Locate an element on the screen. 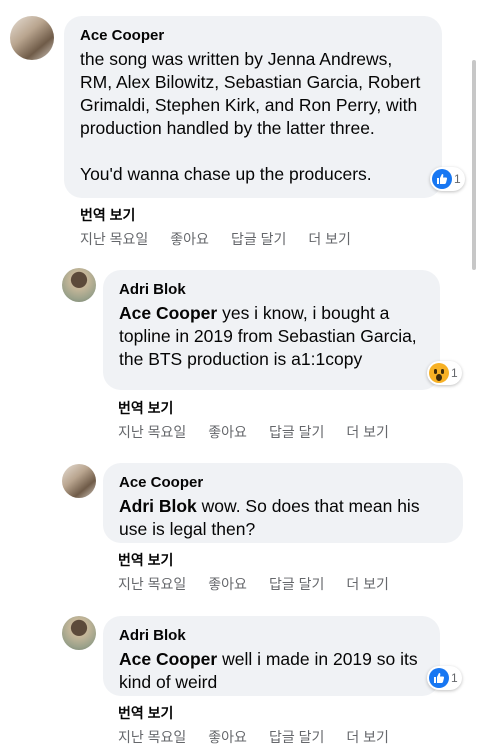 The height and width of the screenshot is (755, 480). scrollbar is located at coordinates (474, 165).